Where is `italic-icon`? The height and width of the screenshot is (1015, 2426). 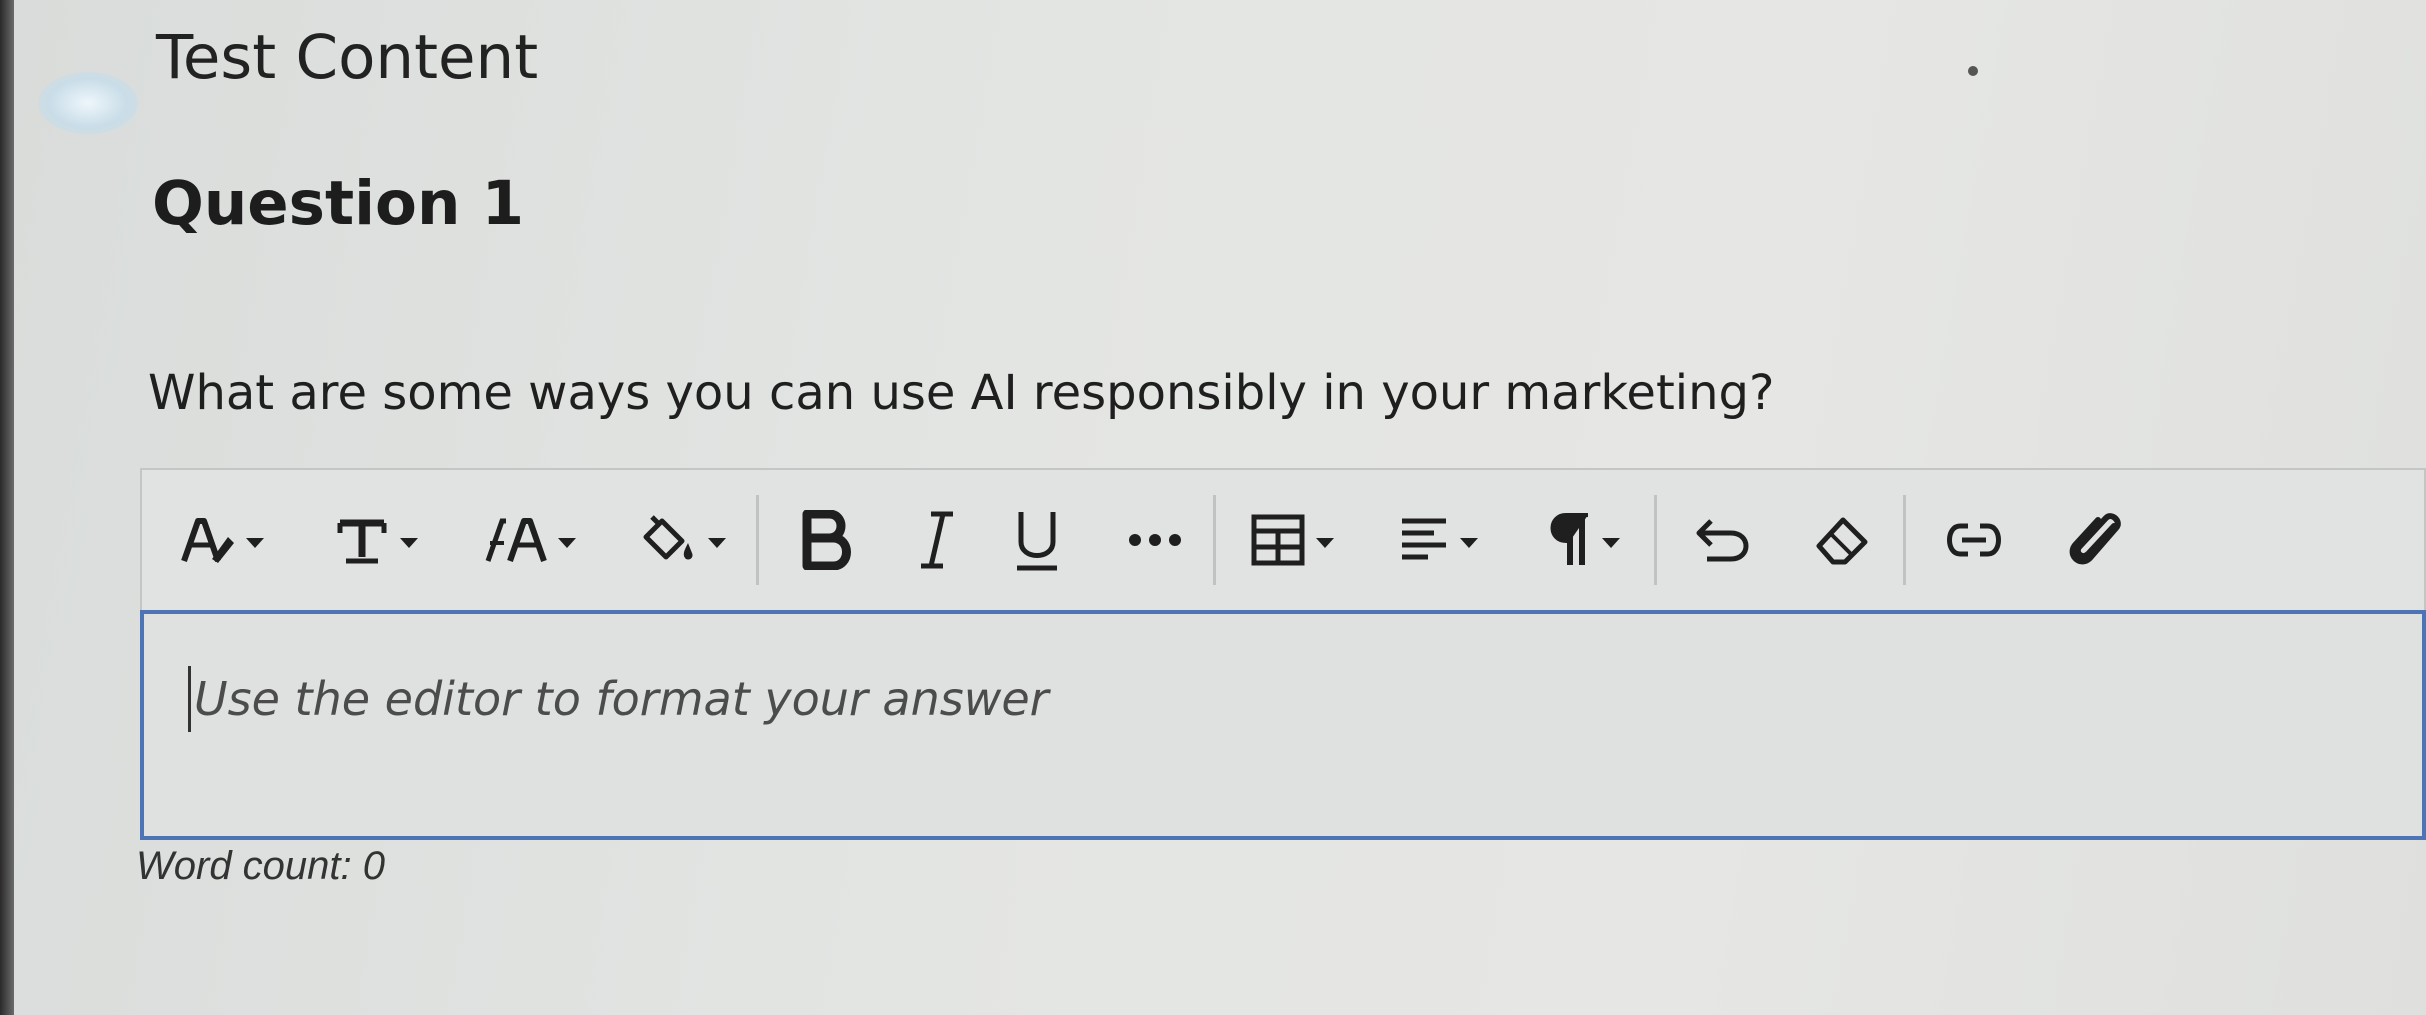 italic-icon is located at coordinates (937, 540).